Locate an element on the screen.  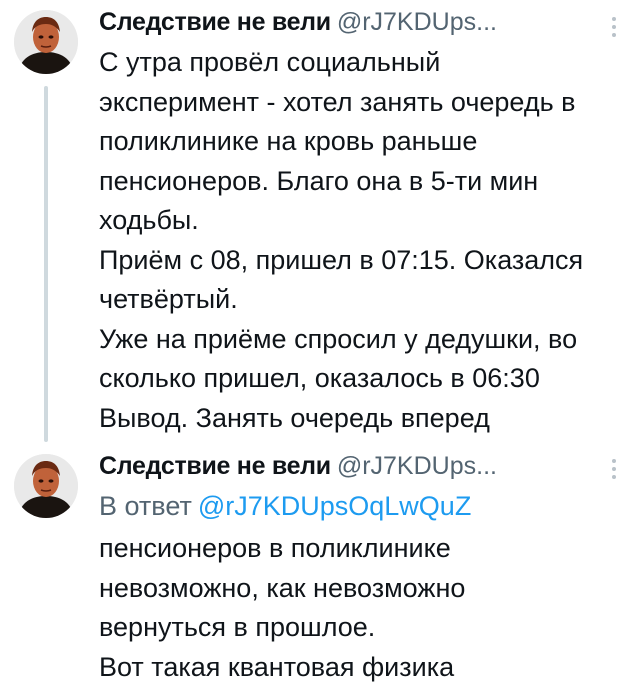
tweet-text-line: сколько пришел, оказалось в 06:30 is located at coordinates (319, 378).